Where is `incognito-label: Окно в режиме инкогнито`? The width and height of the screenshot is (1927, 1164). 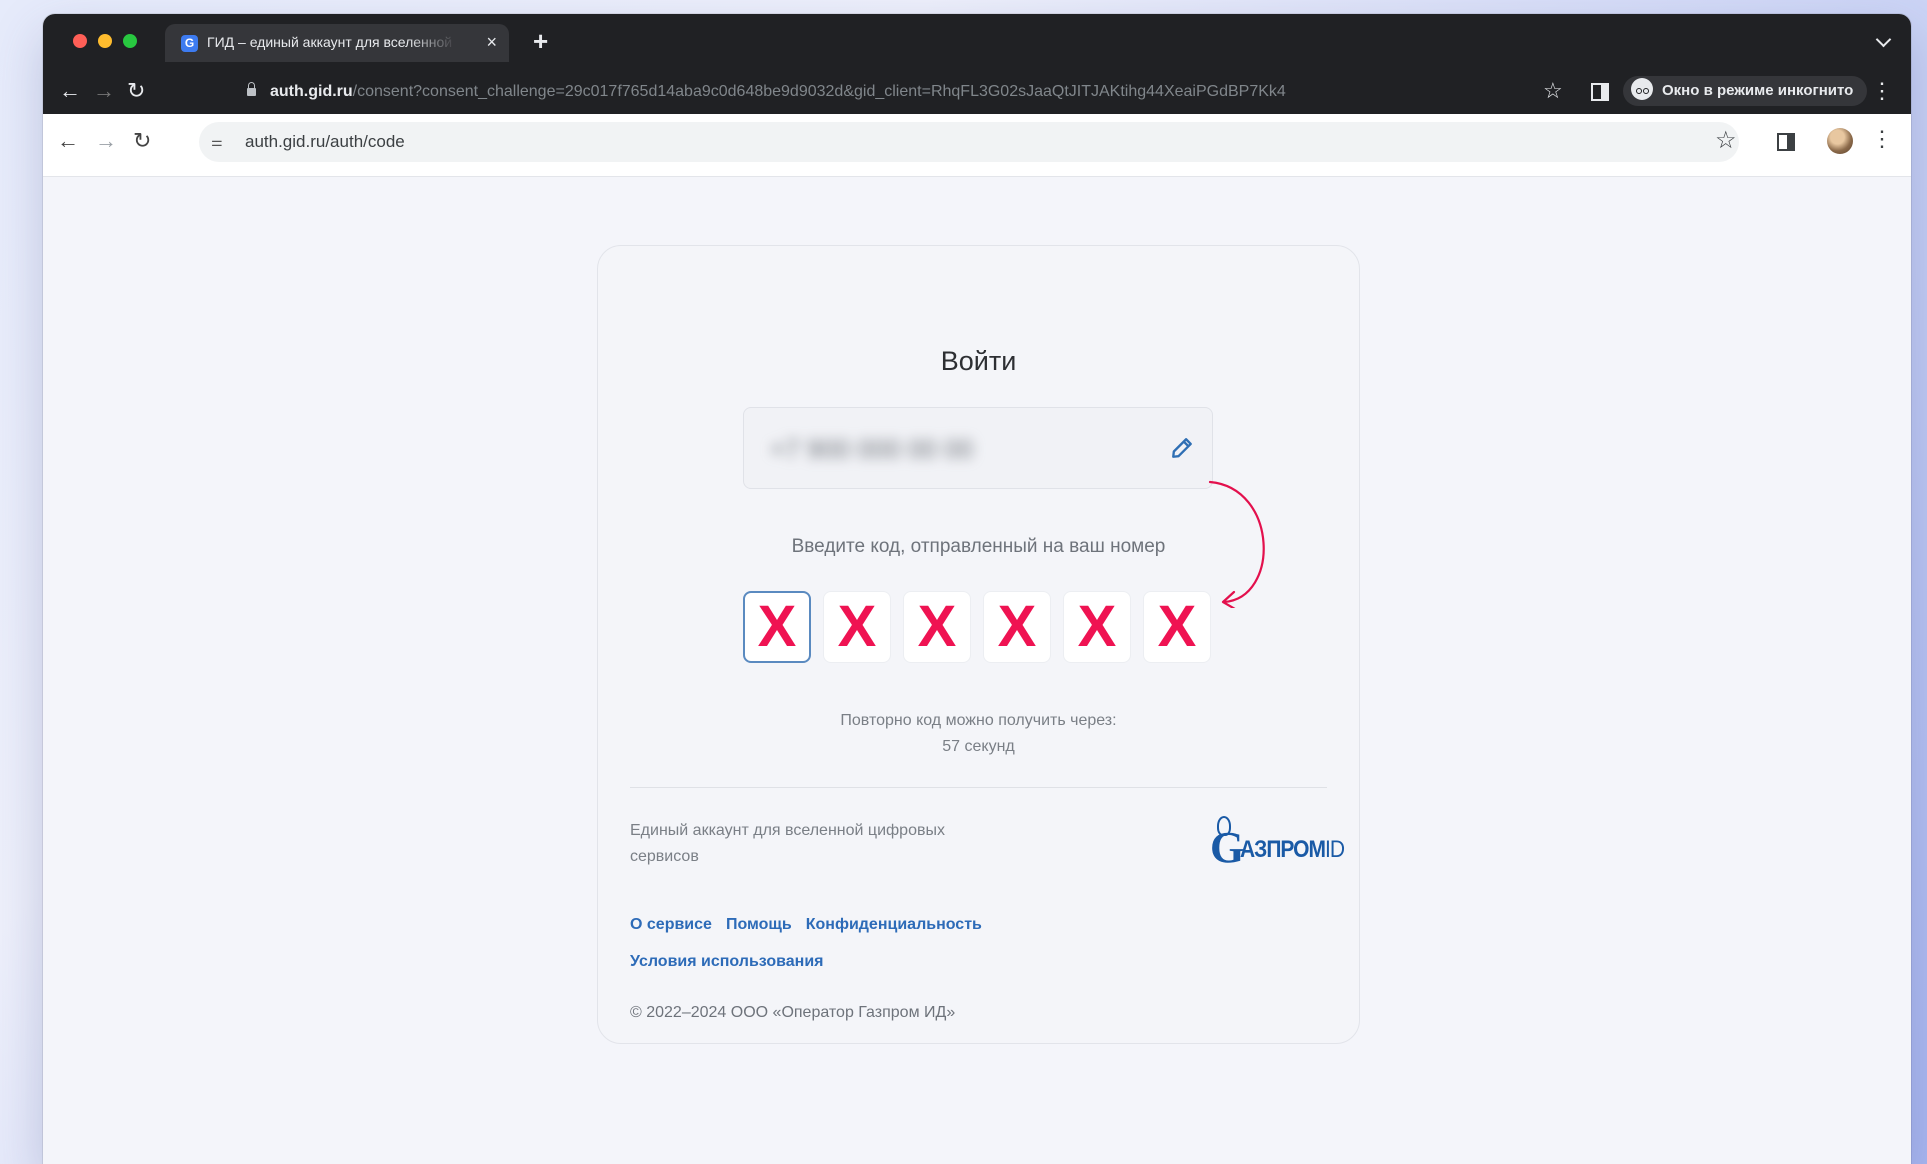 incognito-label: Окно в режиме инкогнито is located at coordinates (1758, 90).